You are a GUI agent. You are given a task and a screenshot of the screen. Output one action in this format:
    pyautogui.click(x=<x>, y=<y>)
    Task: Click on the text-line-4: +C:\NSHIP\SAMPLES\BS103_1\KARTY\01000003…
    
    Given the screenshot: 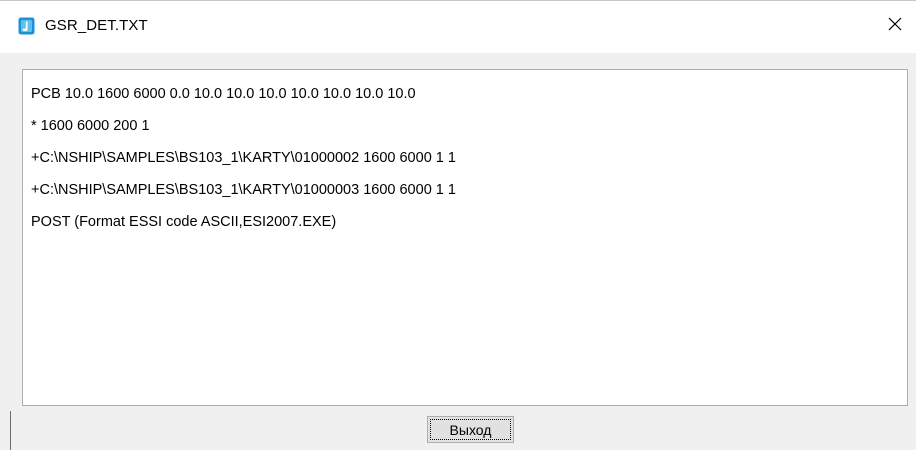 What is the action you would take?
    pyautogui.click(x=243, y=190)
    